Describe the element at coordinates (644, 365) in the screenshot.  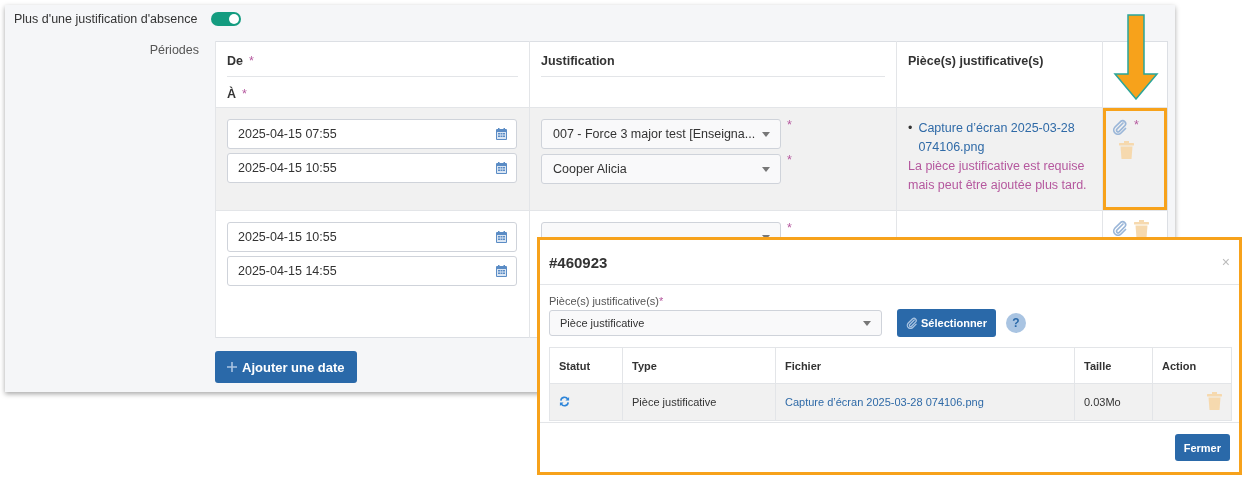
I see `column-header: Type` at that location.